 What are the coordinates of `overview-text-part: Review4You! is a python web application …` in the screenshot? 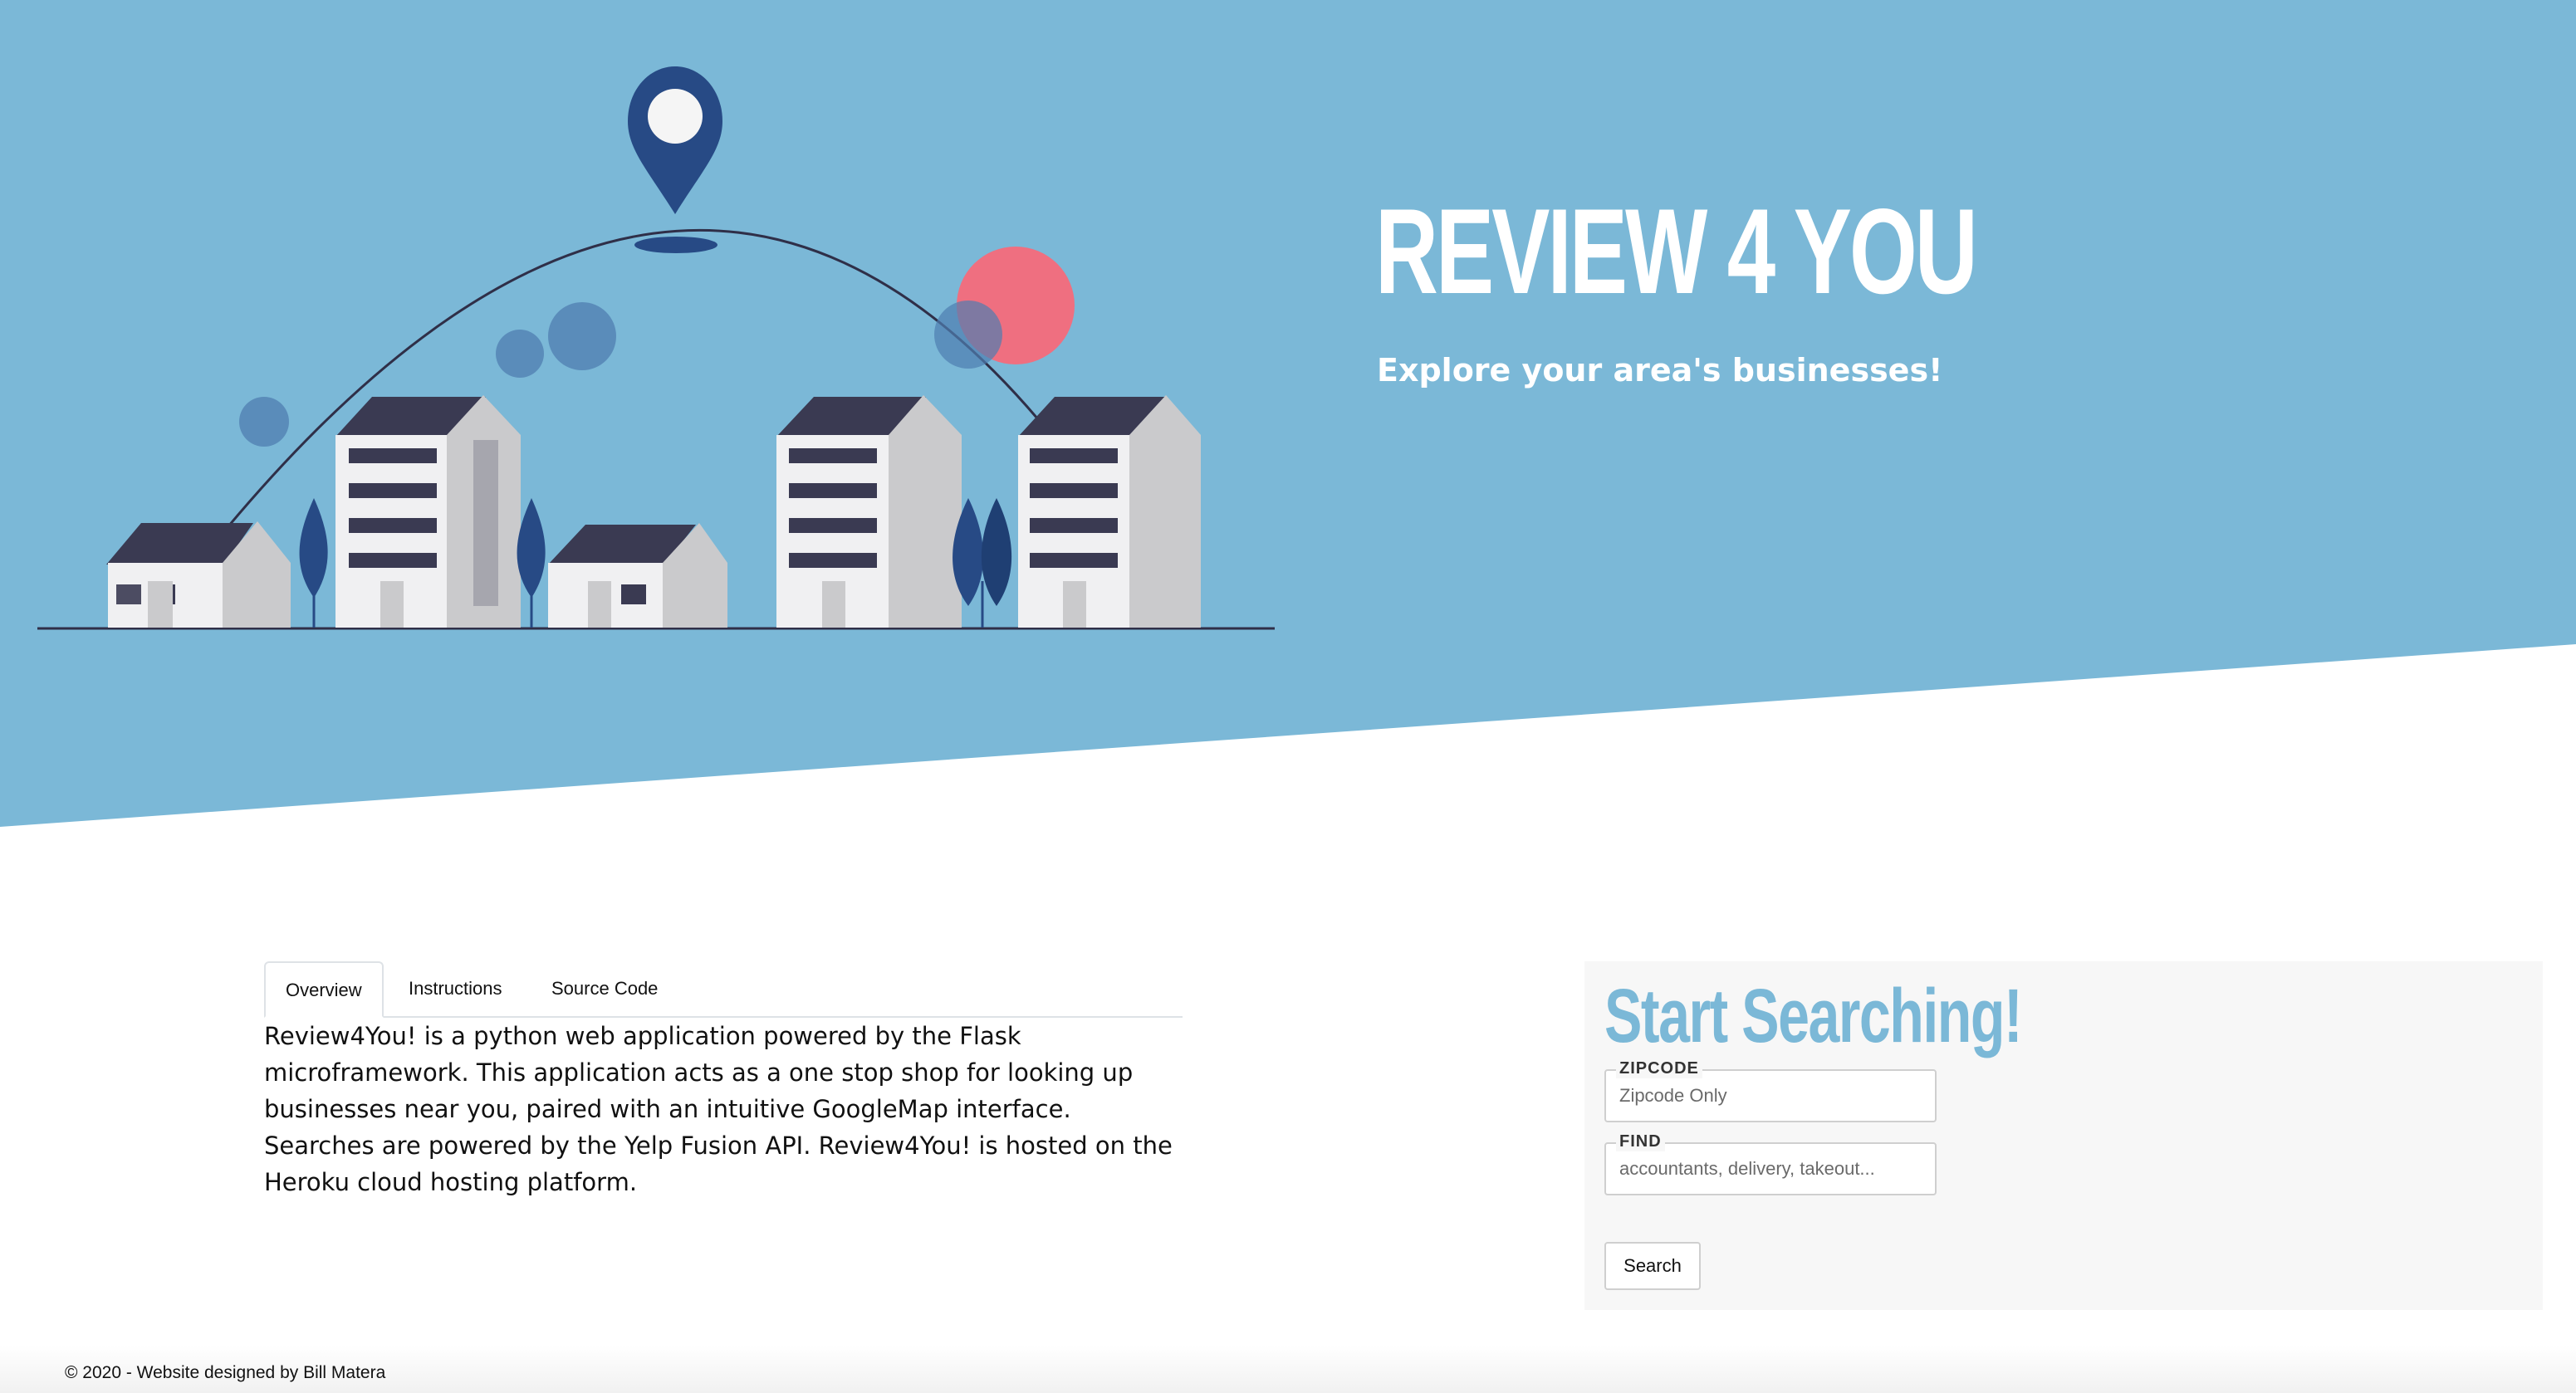 It's located at (612, 1036).